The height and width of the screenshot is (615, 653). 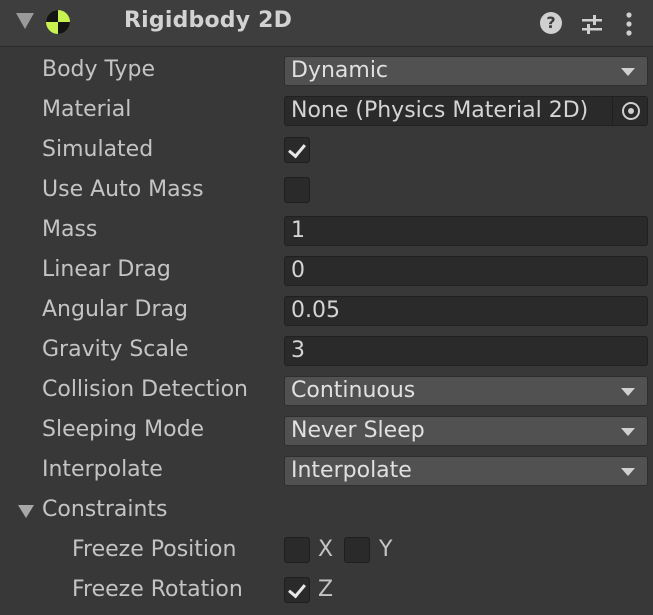 What do you see at coordinates (145, 389) in the screenshot?
I see `collision-detection-label: Collision Detection` at bounding box center [145, 389].